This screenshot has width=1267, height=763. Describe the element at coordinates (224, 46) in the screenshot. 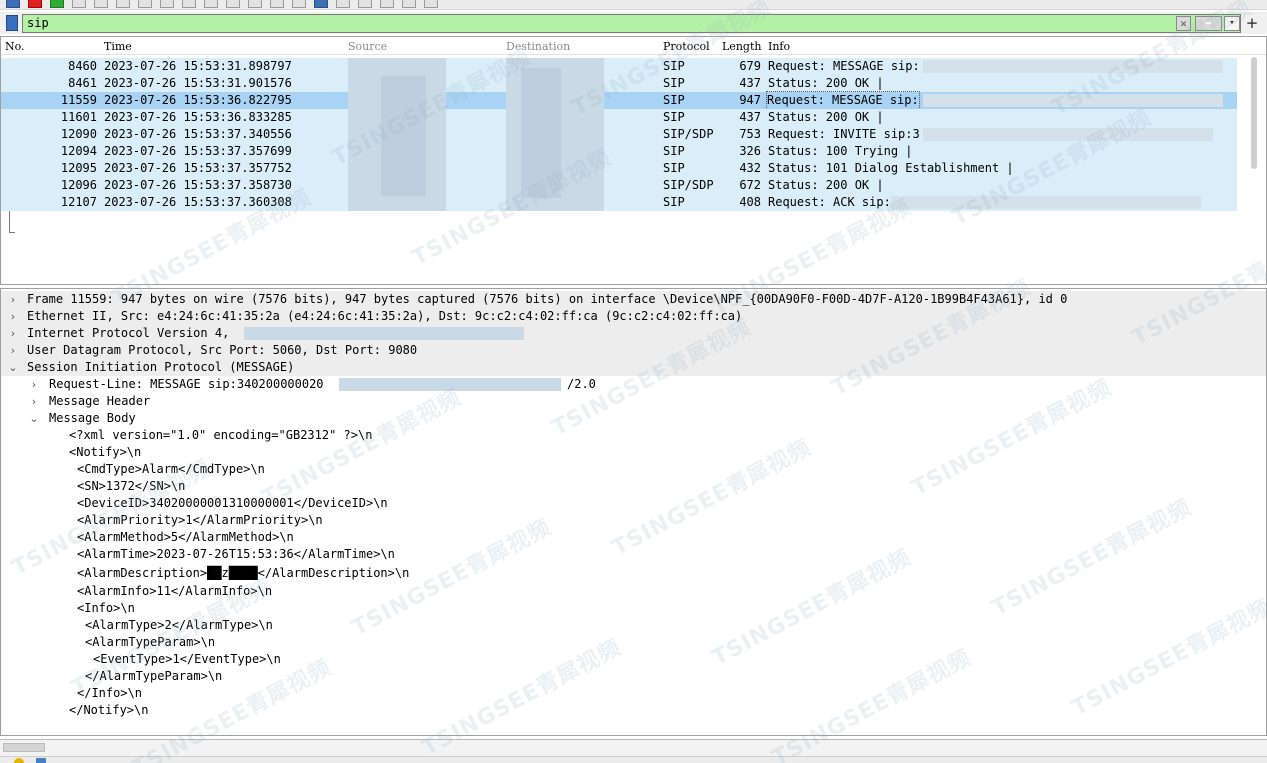

I see `column-header-time: Time` at that location.